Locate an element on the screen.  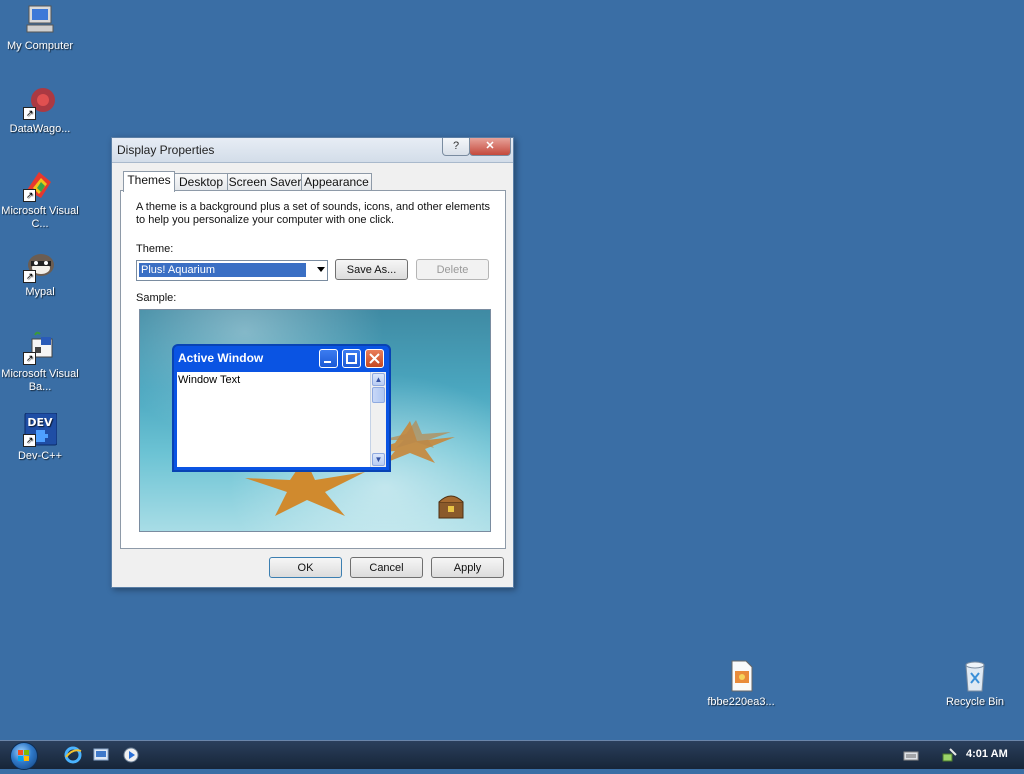
visual-c-icon: ↗ is located at coordinates (40, 185).